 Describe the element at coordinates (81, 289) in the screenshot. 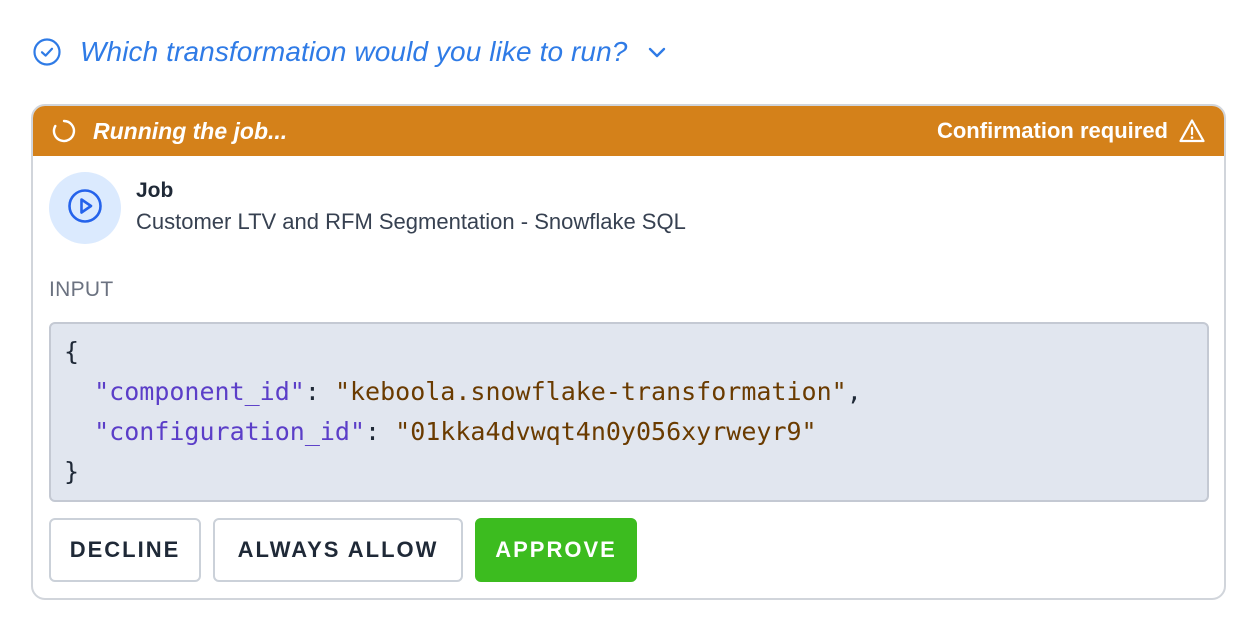

I see `input-label: INPUT` at that location.